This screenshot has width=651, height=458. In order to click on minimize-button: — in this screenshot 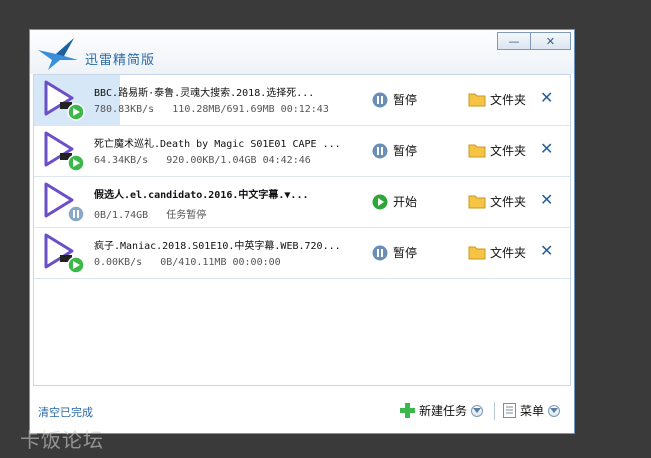, I will do `click(514, 41)`.